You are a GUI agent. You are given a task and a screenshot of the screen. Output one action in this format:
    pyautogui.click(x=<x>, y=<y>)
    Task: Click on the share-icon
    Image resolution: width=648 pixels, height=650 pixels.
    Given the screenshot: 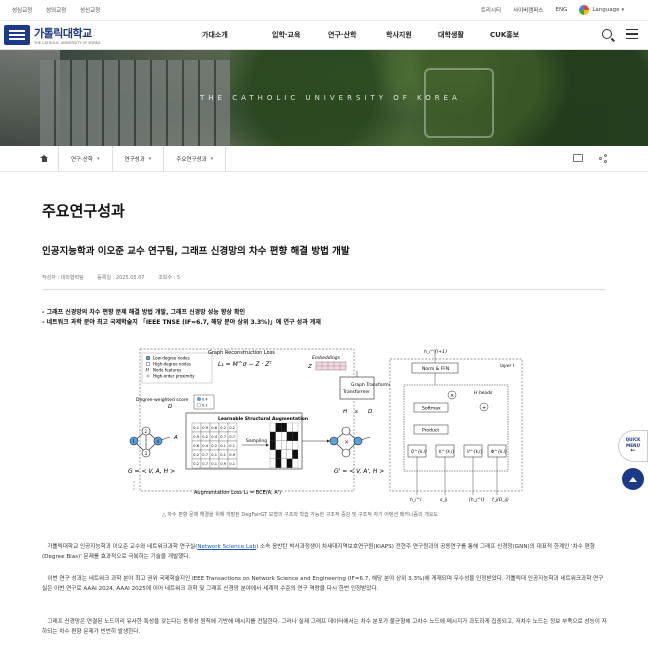 What is the action you would take?
    pyautogui.click(x=603, y=158)
    